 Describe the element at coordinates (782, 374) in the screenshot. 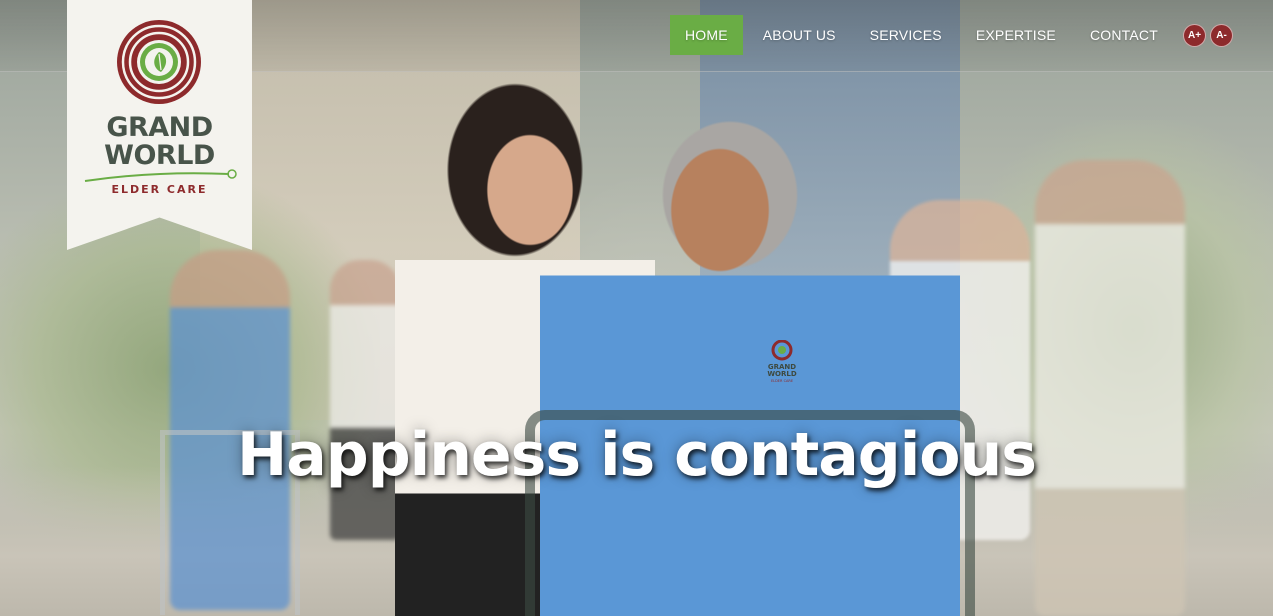

I see `shirt-logo-line2: WORLD` at that location.